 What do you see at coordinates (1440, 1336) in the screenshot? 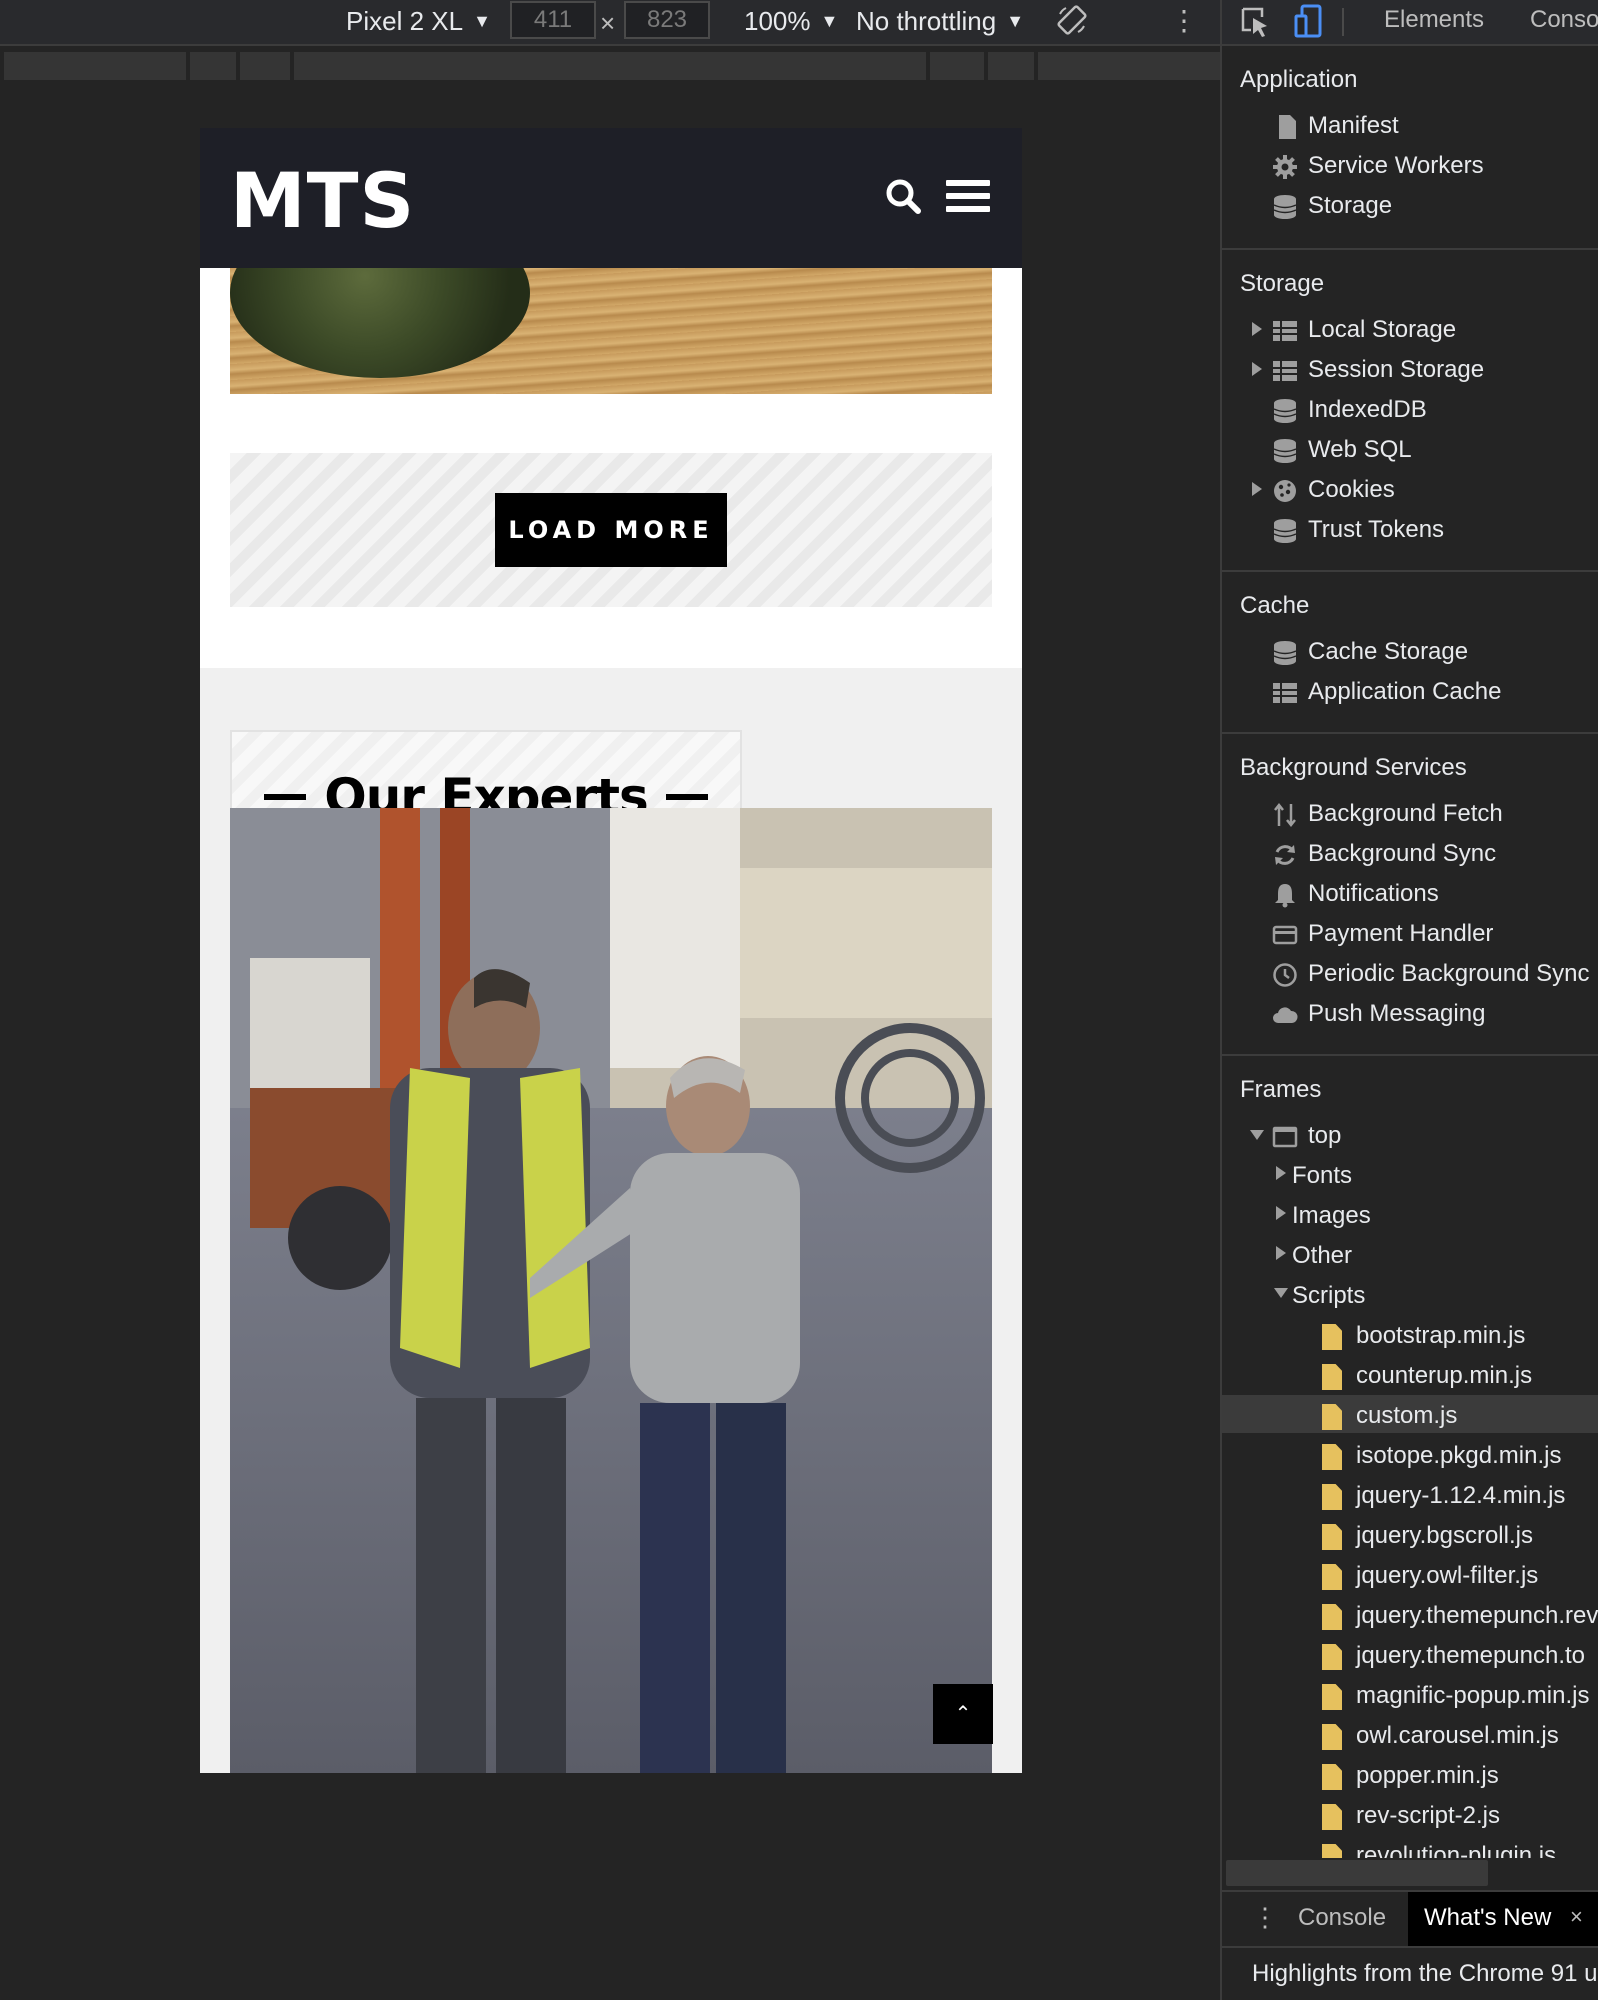
I see `tree-file-script: bootstrap.min.js` at bounding box center [1440, 1336].